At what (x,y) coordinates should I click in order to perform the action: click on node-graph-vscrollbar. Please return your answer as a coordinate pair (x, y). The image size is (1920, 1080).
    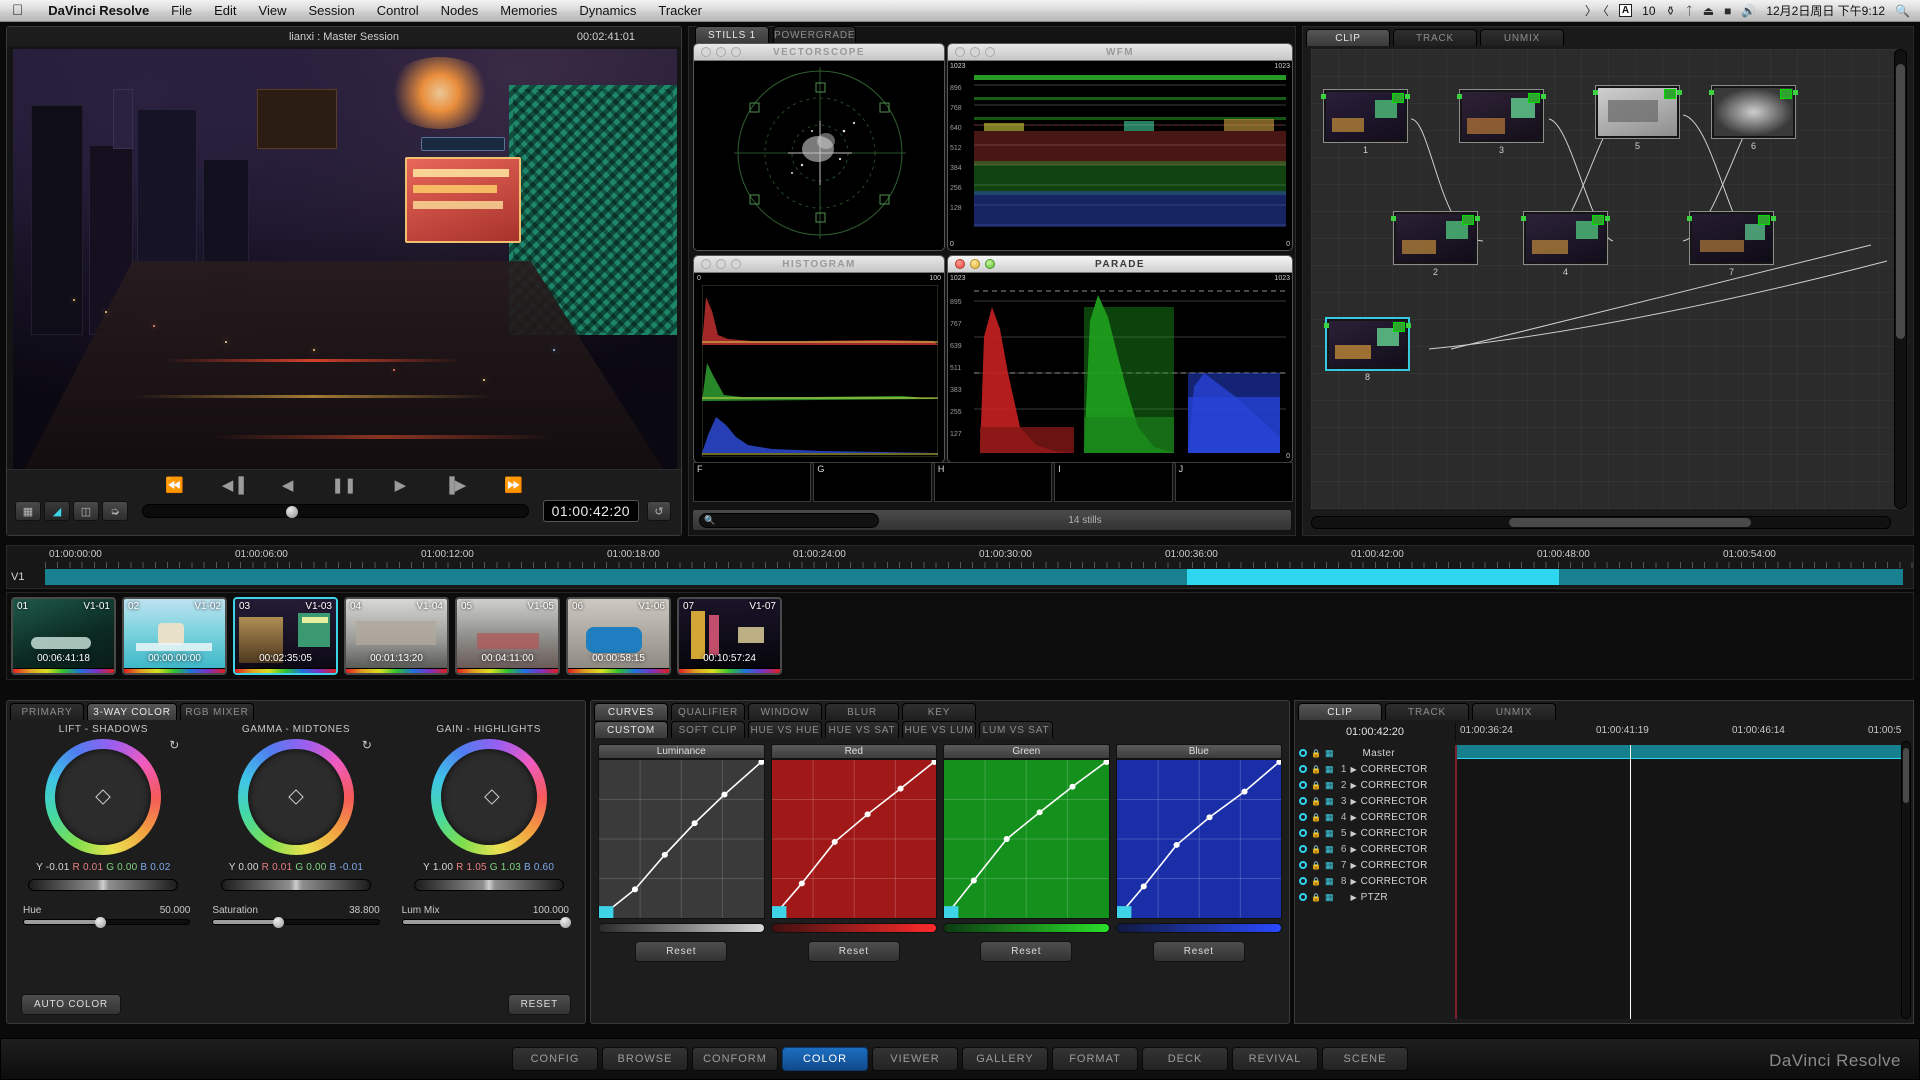
    Looking at the image, I should click on (1900, 279).